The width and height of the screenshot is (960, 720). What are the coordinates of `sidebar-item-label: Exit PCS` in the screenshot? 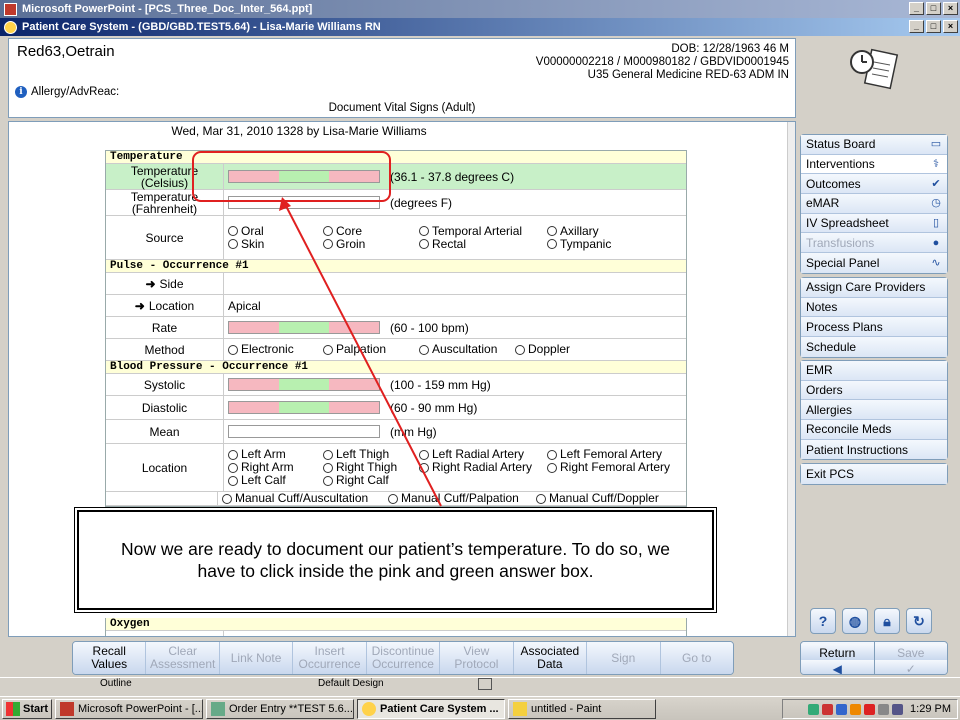 It's located at (830, 473).